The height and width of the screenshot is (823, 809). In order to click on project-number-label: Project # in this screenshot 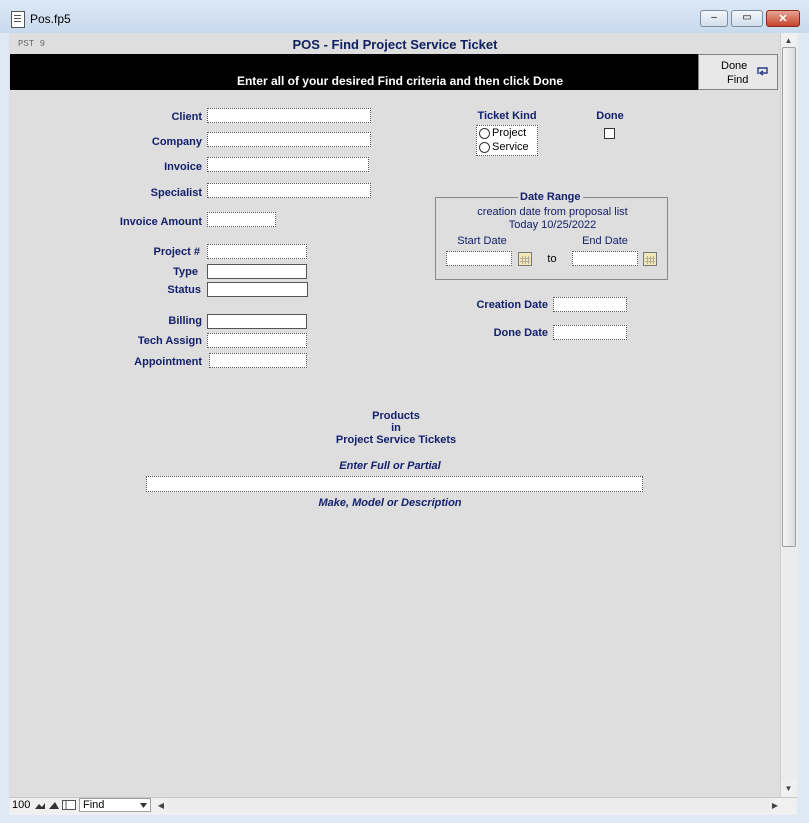, I will do `click(176, 252)`.